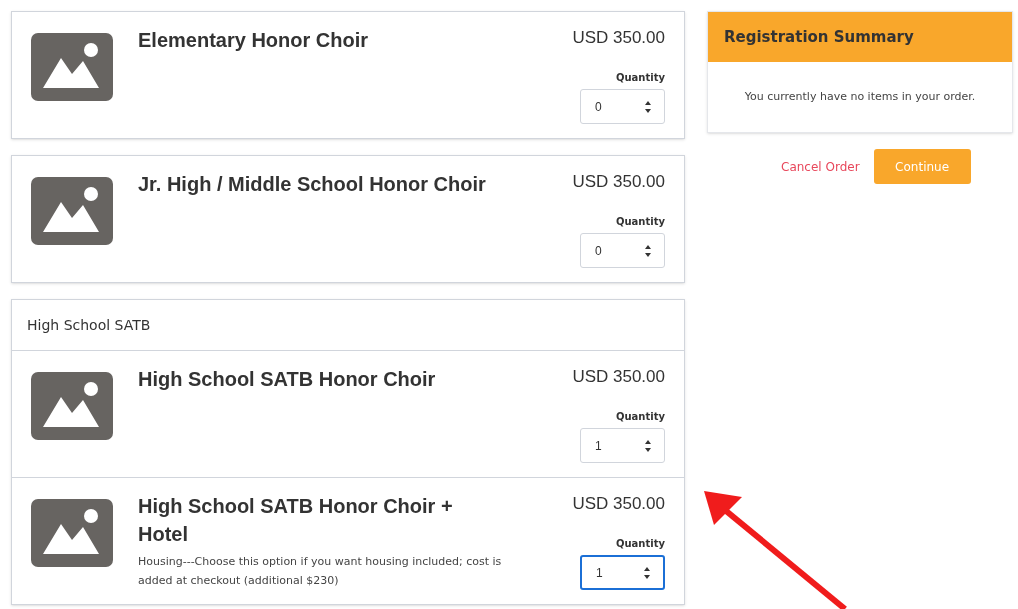  Describe the element at coordinates (320, 571) in the screenshot. I see `product-description: Housing---Choose this option if you want housing included; cost is added at checkout (additional $230)` at that location.